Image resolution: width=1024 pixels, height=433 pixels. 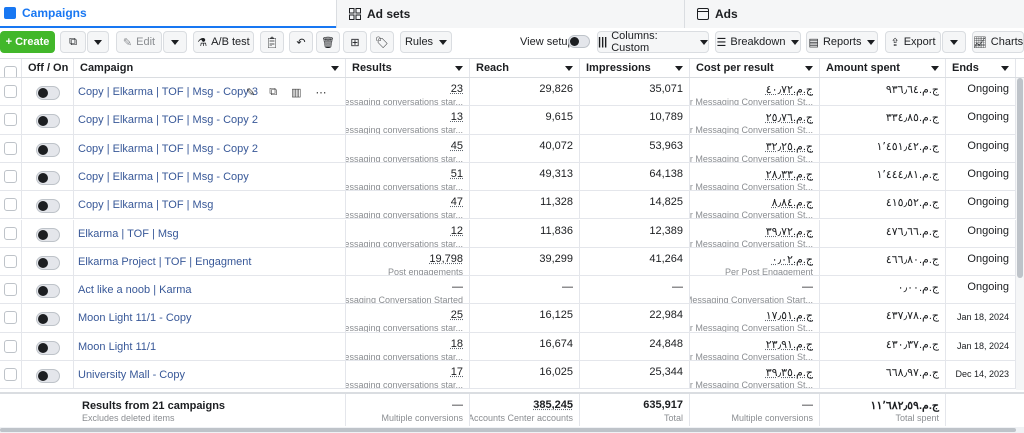 I want to click on header-off-on: Off / On, so click(x=48, y=68).